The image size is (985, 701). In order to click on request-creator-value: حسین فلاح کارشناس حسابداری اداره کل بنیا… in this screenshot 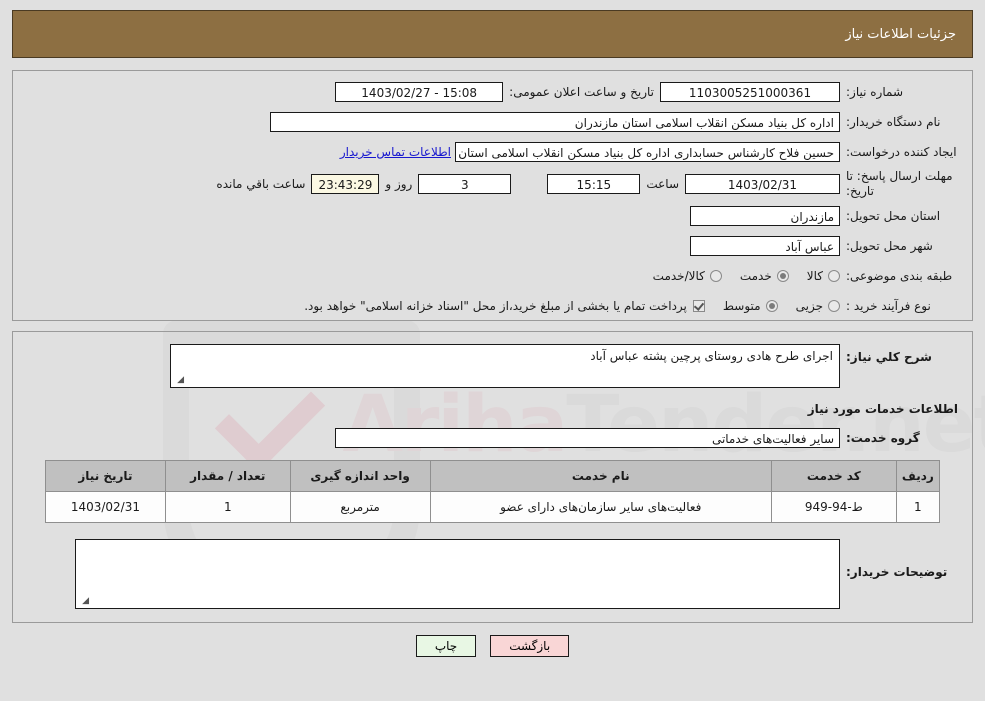, I will do `click(647, 152)`.